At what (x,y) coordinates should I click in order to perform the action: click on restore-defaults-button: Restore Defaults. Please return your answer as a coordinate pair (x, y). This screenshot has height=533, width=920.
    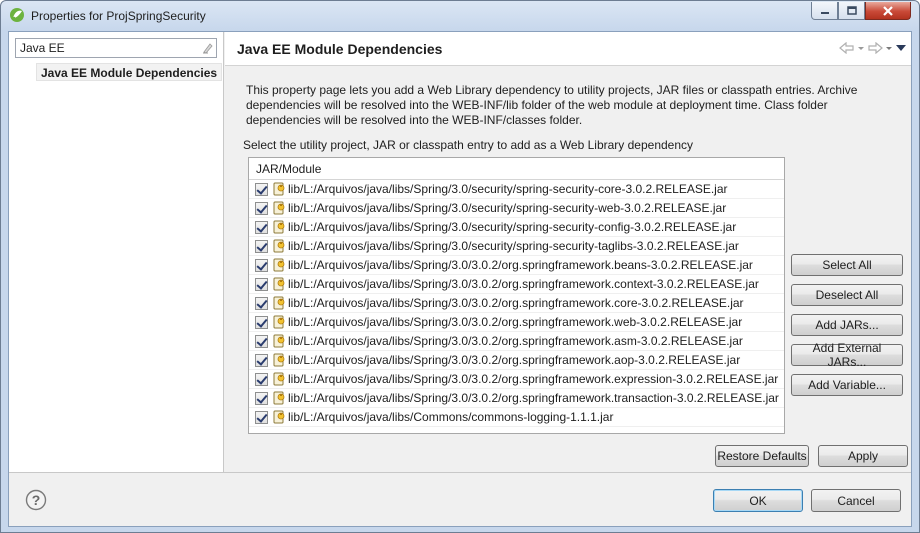
    Looking at the image, I should click on (762, 456).